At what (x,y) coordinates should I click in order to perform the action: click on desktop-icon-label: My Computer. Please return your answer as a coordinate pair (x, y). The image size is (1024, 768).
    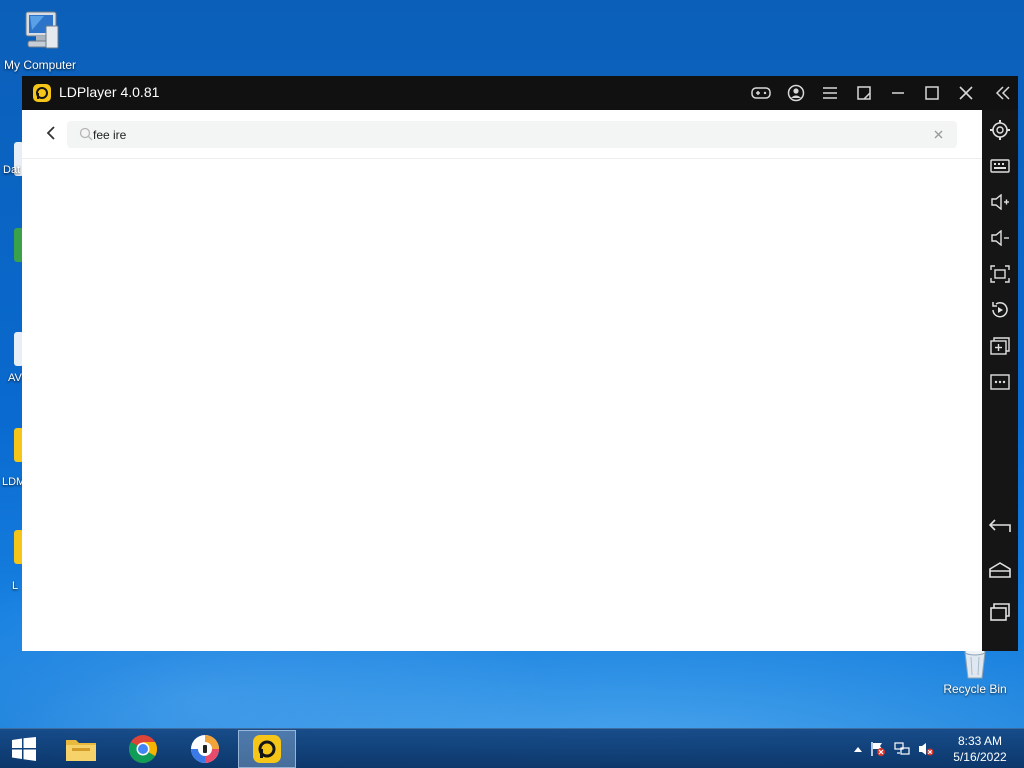
    Looking at the image, I should click on (40, 65).